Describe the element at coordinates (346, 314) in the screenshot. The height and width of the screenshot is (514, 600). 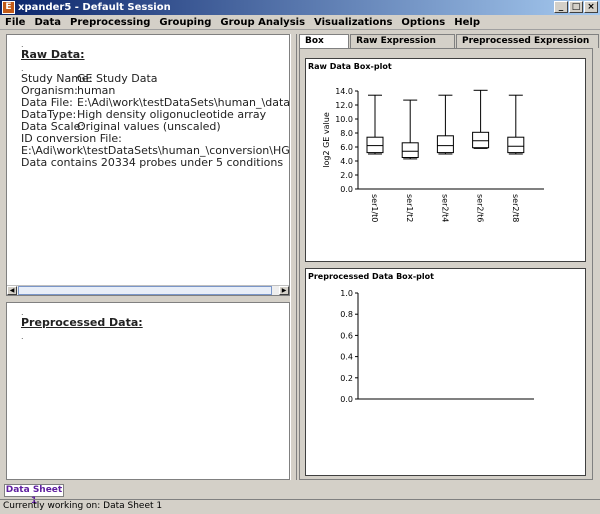
I see `y-tick-label: 0.8` at that location.